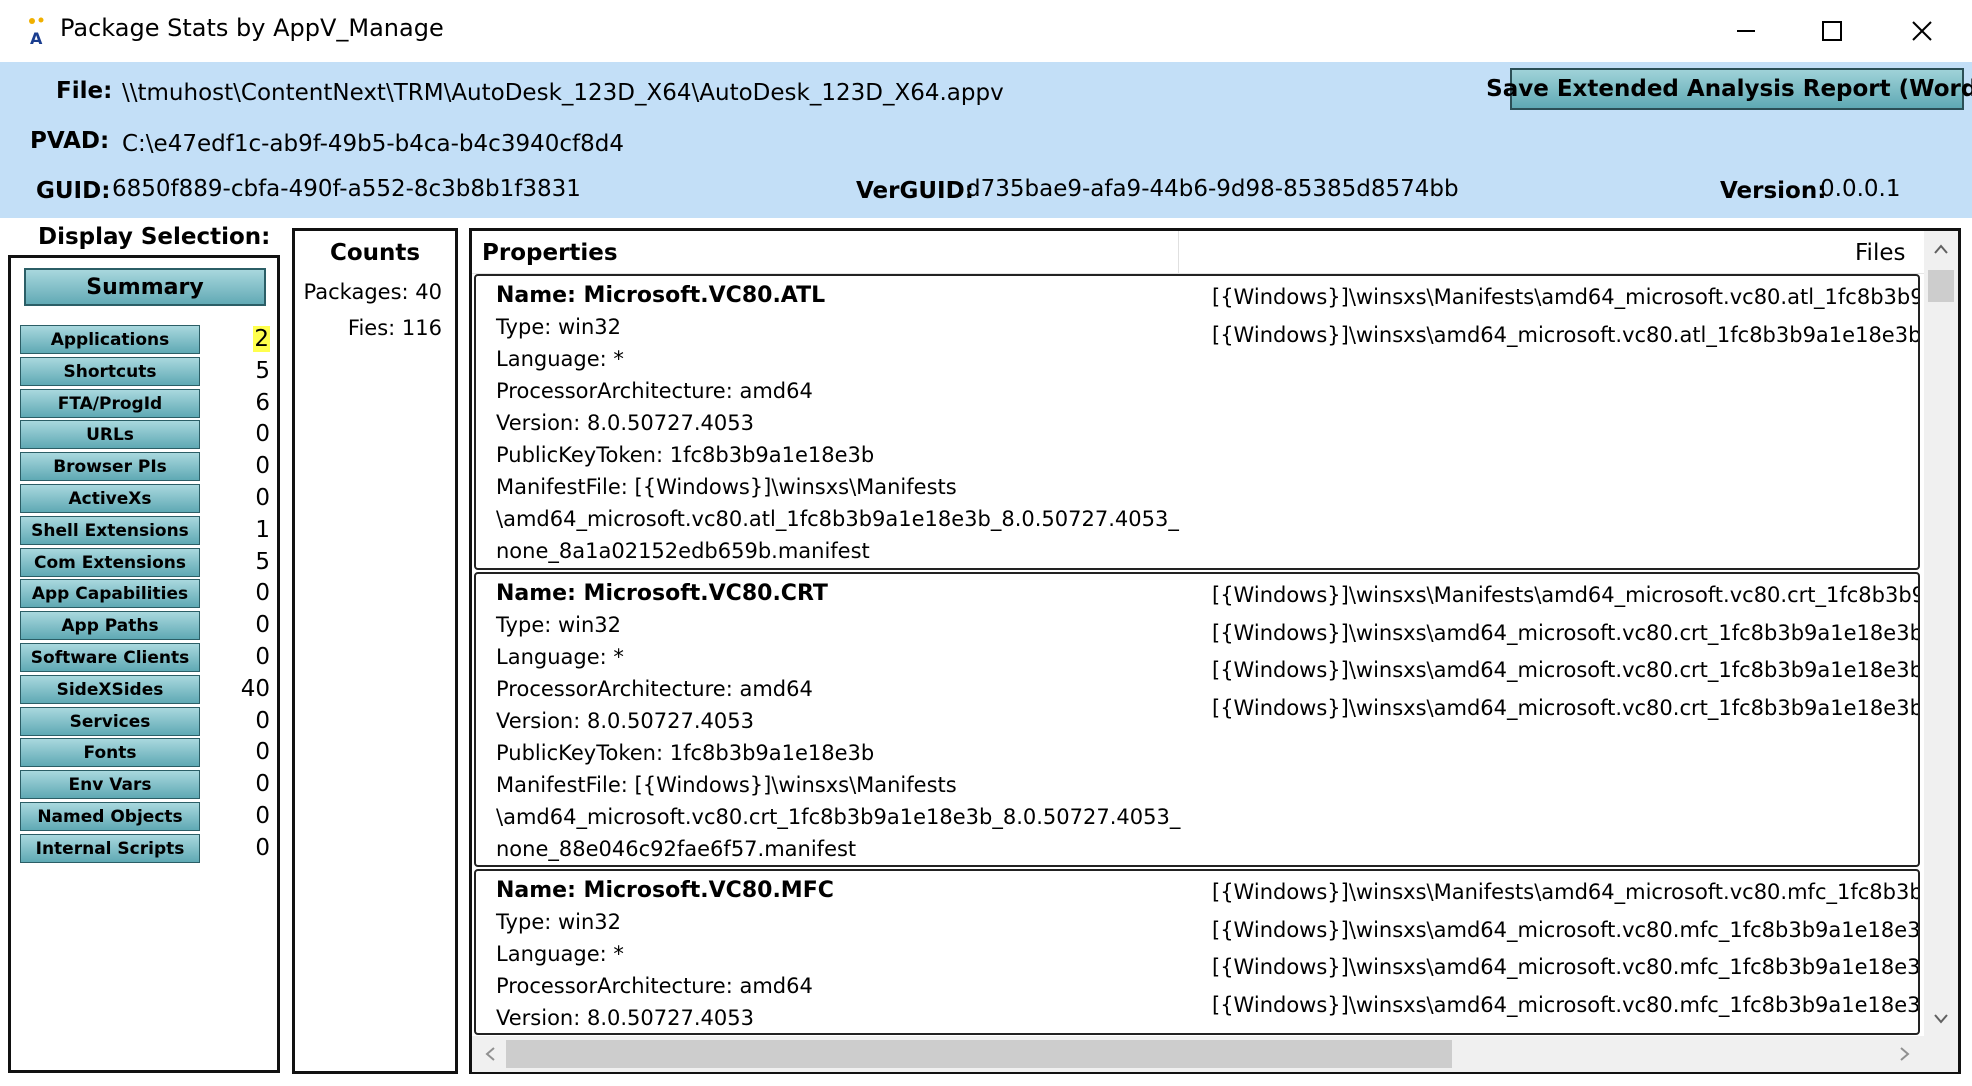 The image size is (1972, 1086). Describe the element at coordinates (110, 466) in the screenshot. I see `selection-button-browser-pis: Browser PIs` at that location.